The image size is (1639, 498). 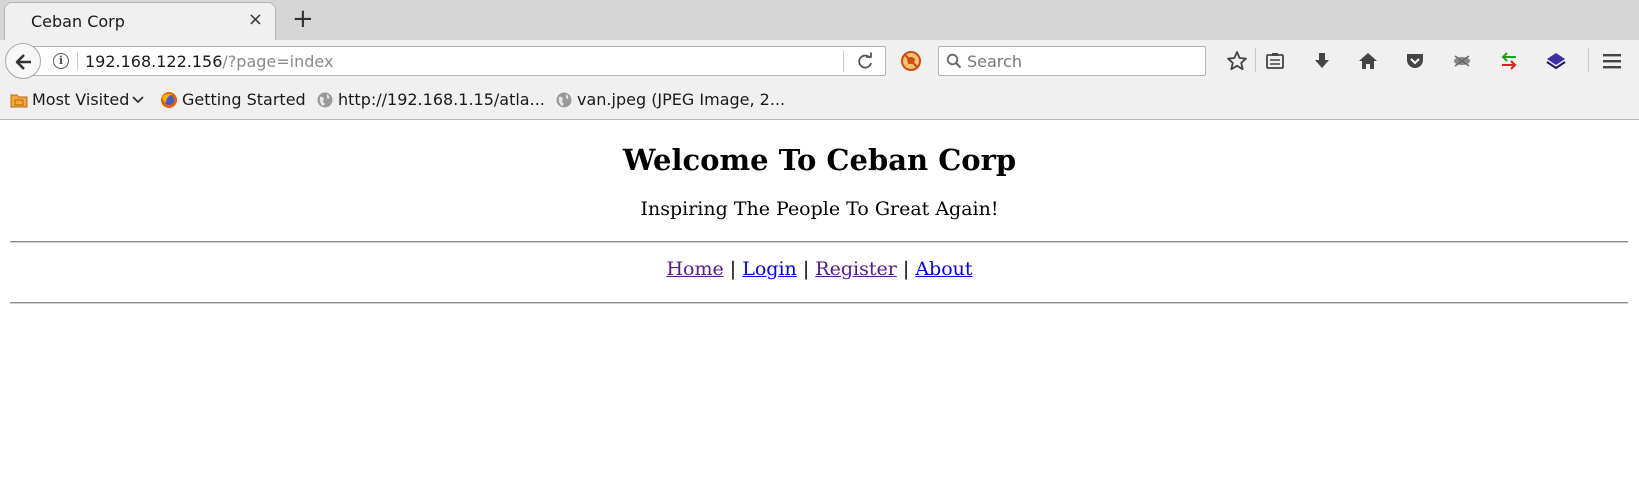 What do you see at coordinates (1082, 61) in the screenshot?
I see `search-input` at bounding box center [1082, 61].